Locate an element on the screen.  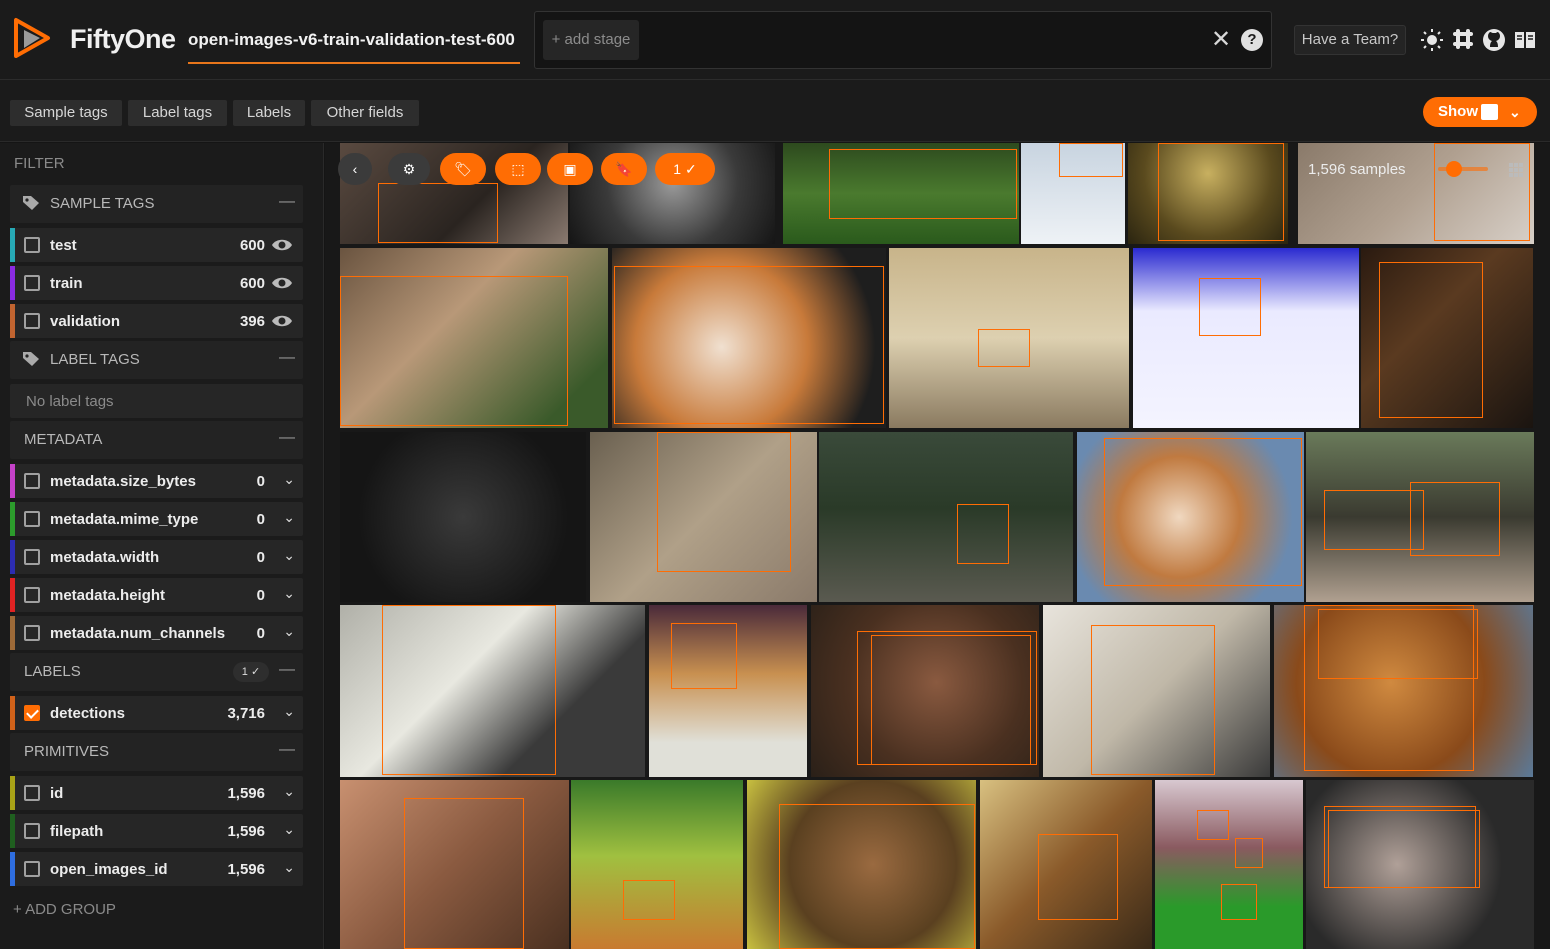
help-icon: ? is located at coordinates (1252, 40).